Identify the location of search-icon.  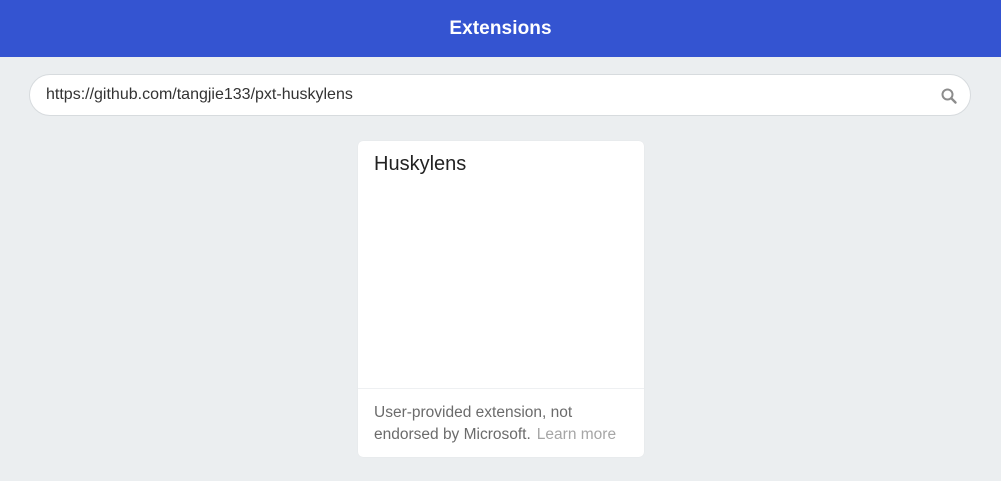
(949, 96).